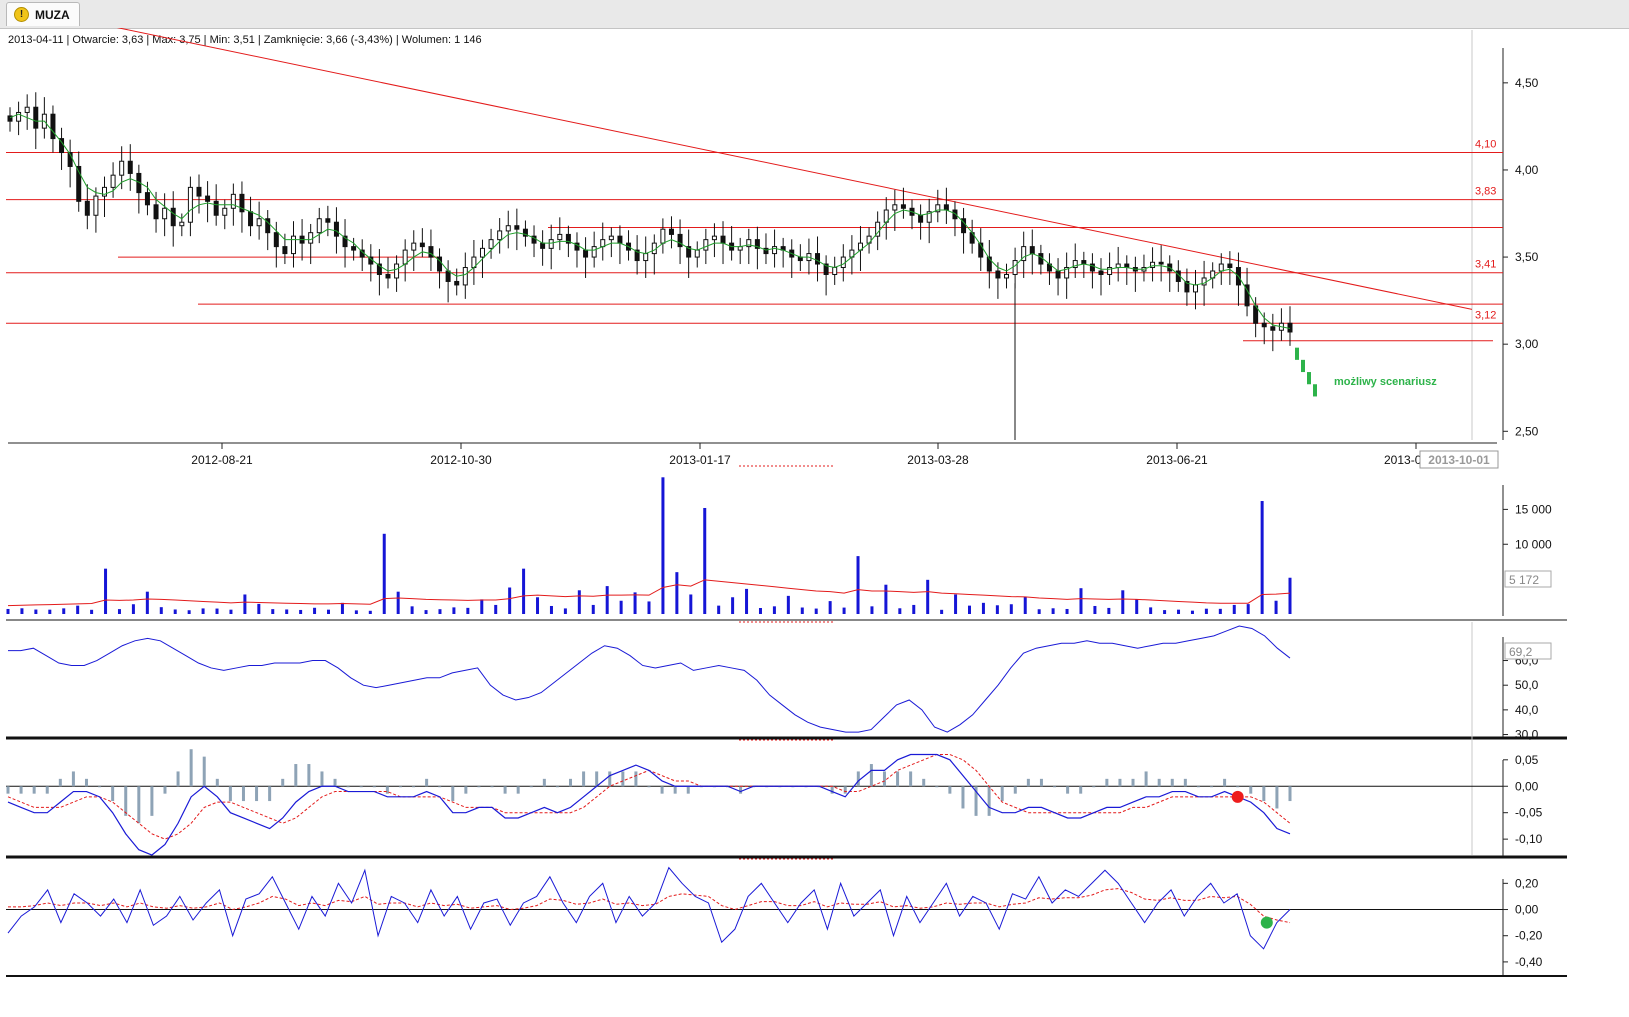 This screenshot has width=1629, height=1017. What do you see at coordinates (700, 460) in the screenshot?
I see `x-tick-label: 2013-01-17` at bounding box center [700, 460].